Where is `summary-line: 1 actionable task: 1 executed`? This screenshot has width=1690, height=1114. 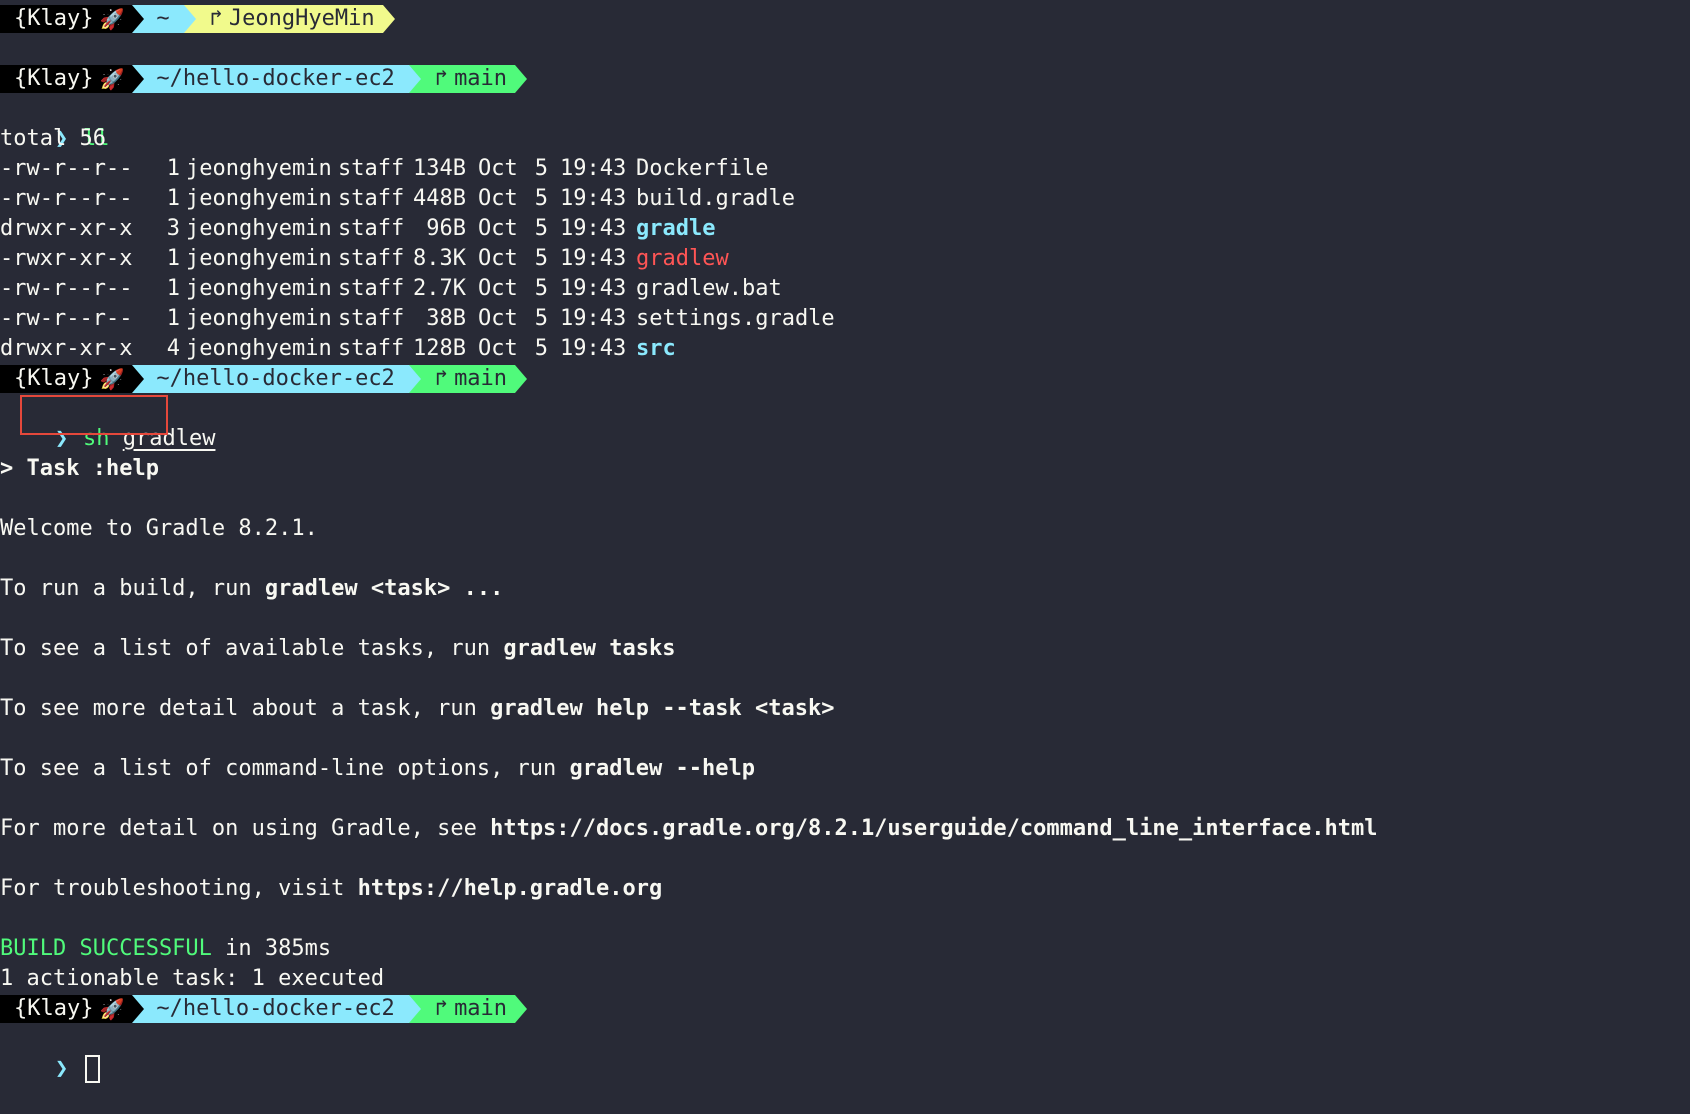
summary-line: 1 actionable task: 1 executed is located at coordinates (192, 978).